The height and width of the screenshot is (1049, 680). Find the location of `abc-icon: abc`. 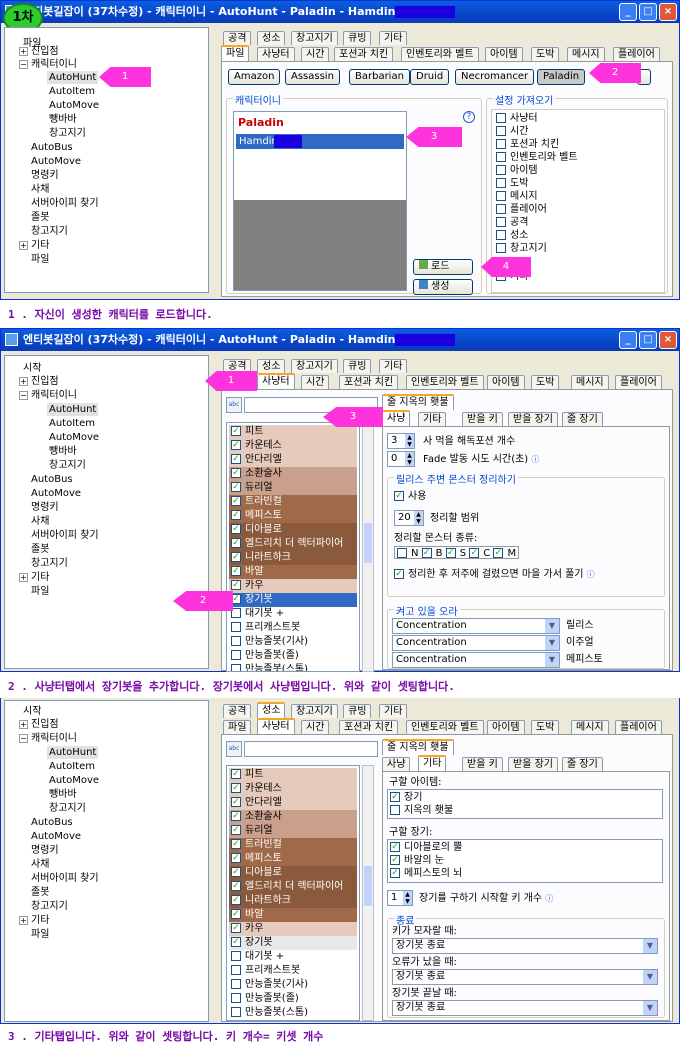

abc-icon: abc is located at coordinates (234, 749).